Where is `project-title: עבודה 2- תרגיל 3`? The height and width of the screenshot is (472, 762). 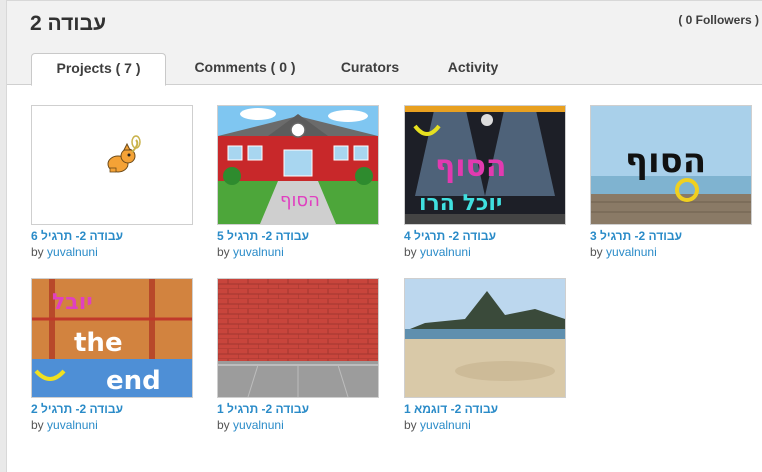
project-title: עבודה 2- תרגיל 3 is located at coordinates (636, 236).